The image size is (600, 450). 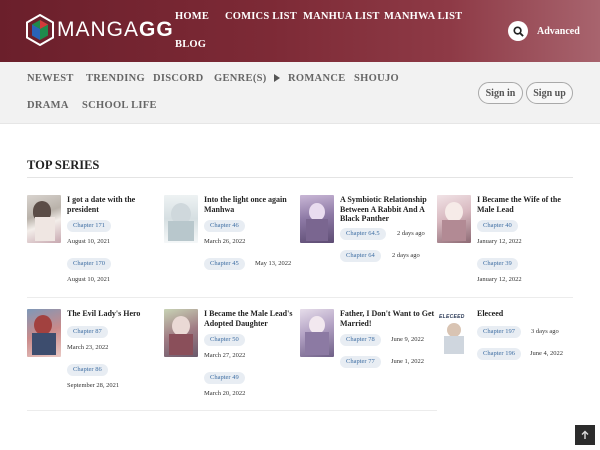 What do you see at coordinates (388, 318) in the screenshot?
I see `series-title: Father, I Don't Want to Get Married!` at bounding box center [388, 318].